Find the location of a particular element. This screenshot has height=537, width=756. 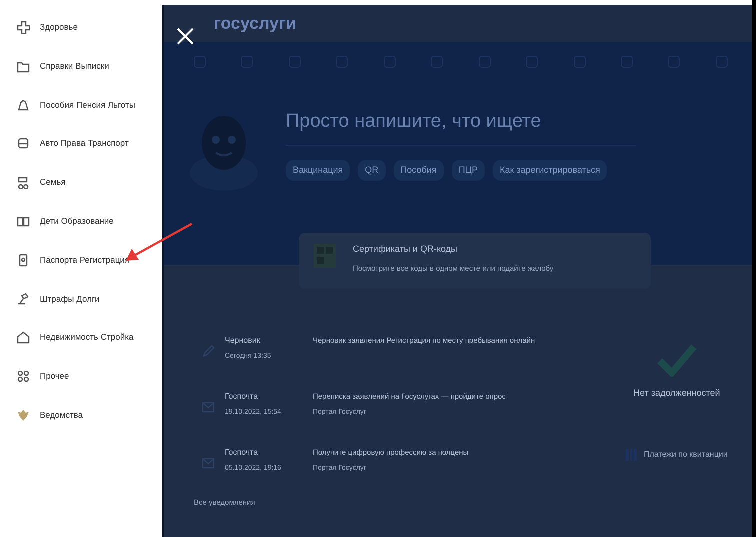

car-icon is located at coordinates (23, 143).